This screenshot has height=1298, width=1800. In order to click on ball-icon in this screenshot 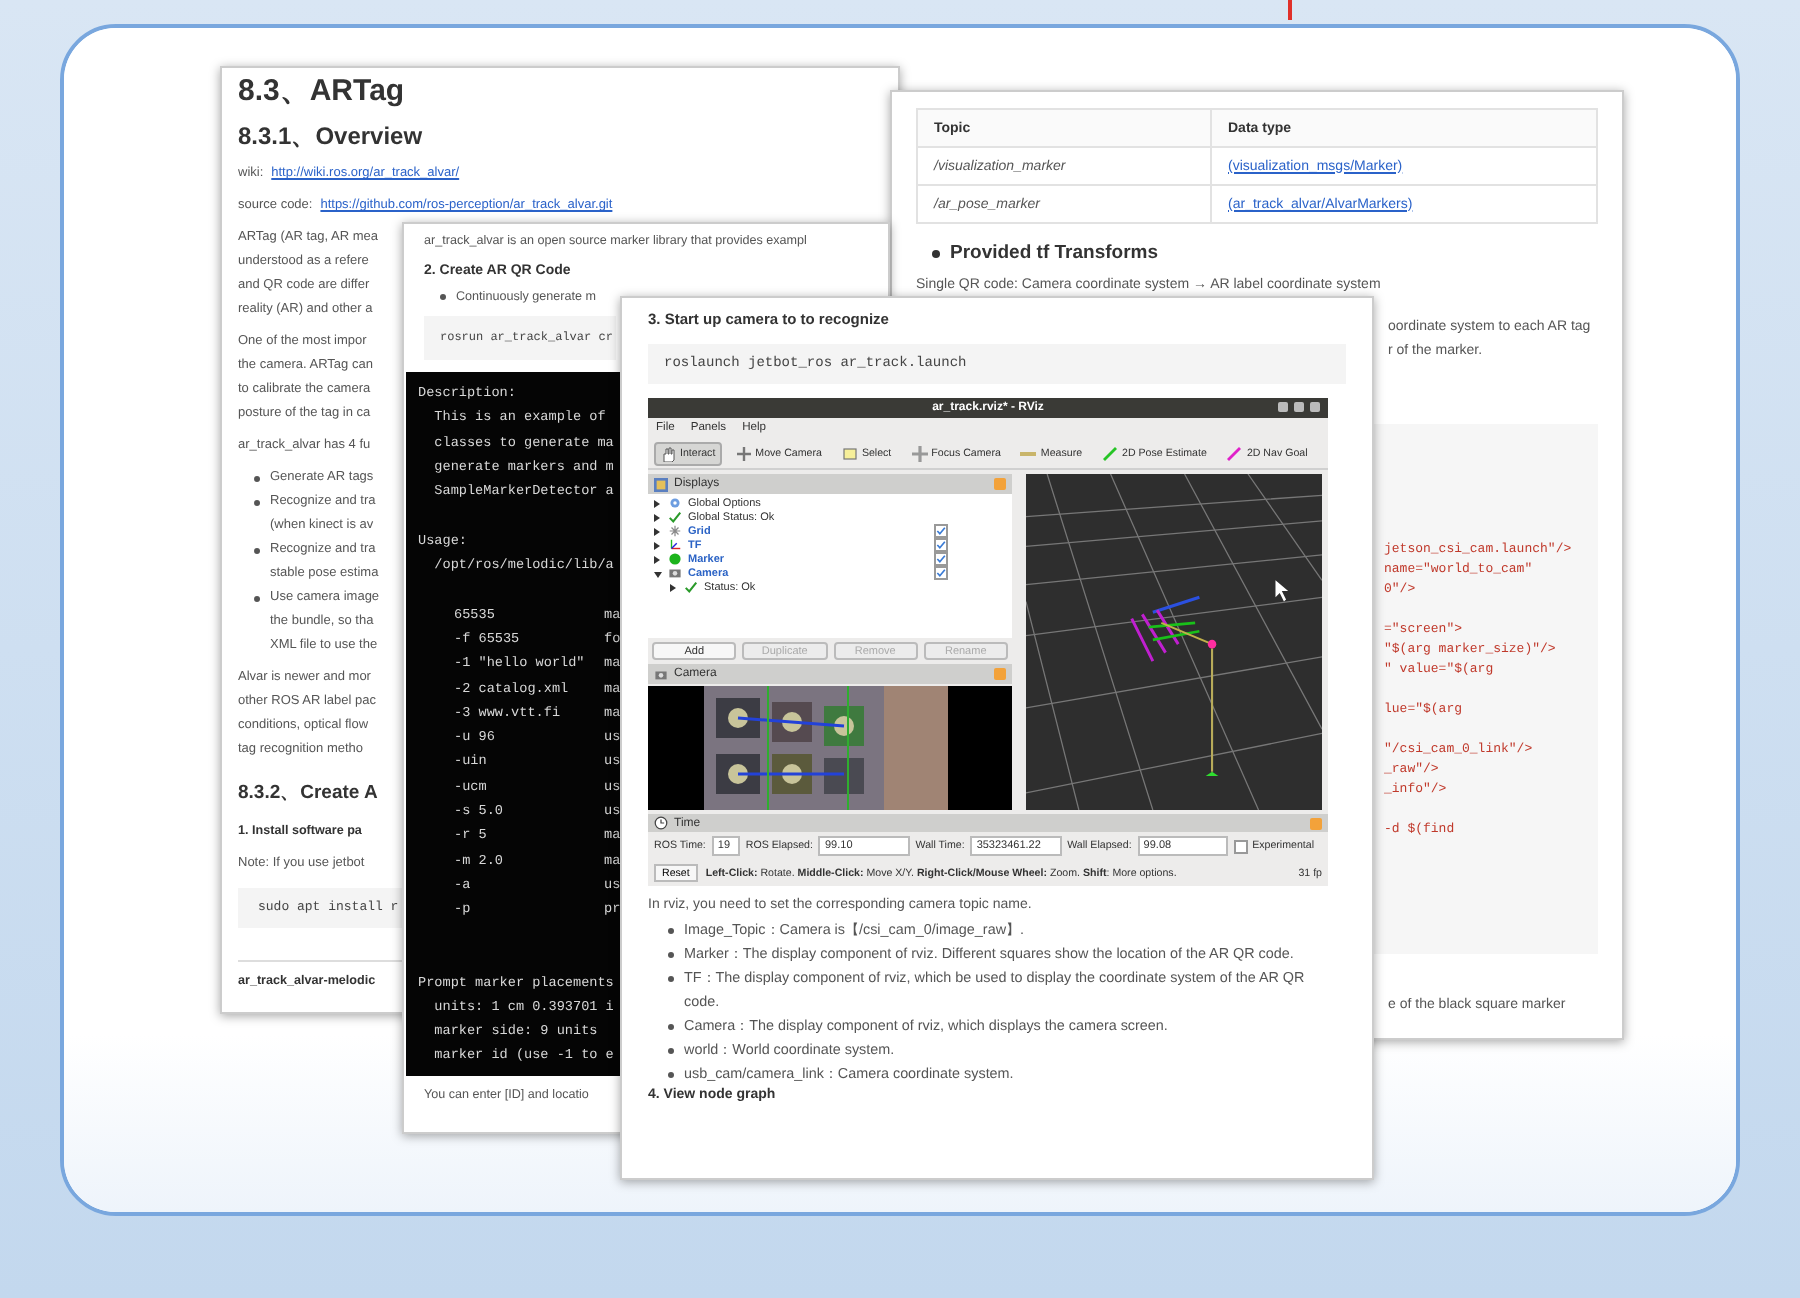, I will do `click(675, 559)`.